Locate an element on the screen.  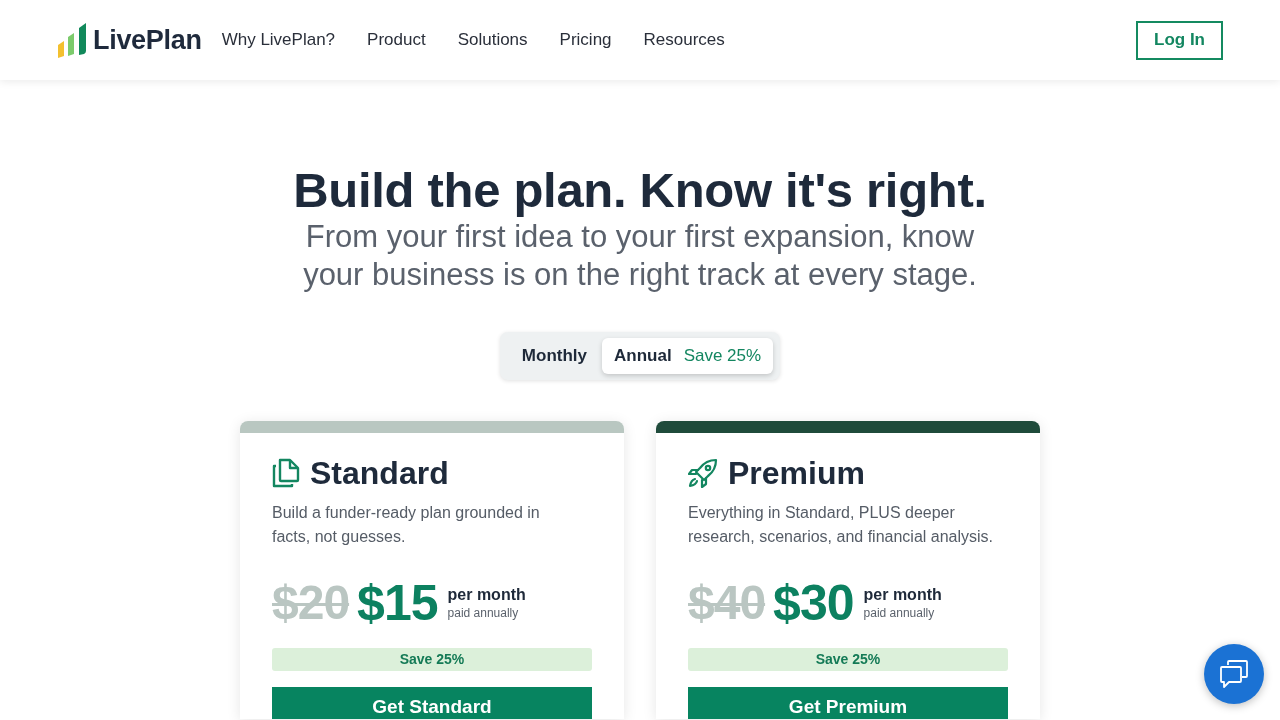
hero-subtitle: From your first idea to your first expansion, know your business is on the right track at every stage. is located at coordinates (640, 256).